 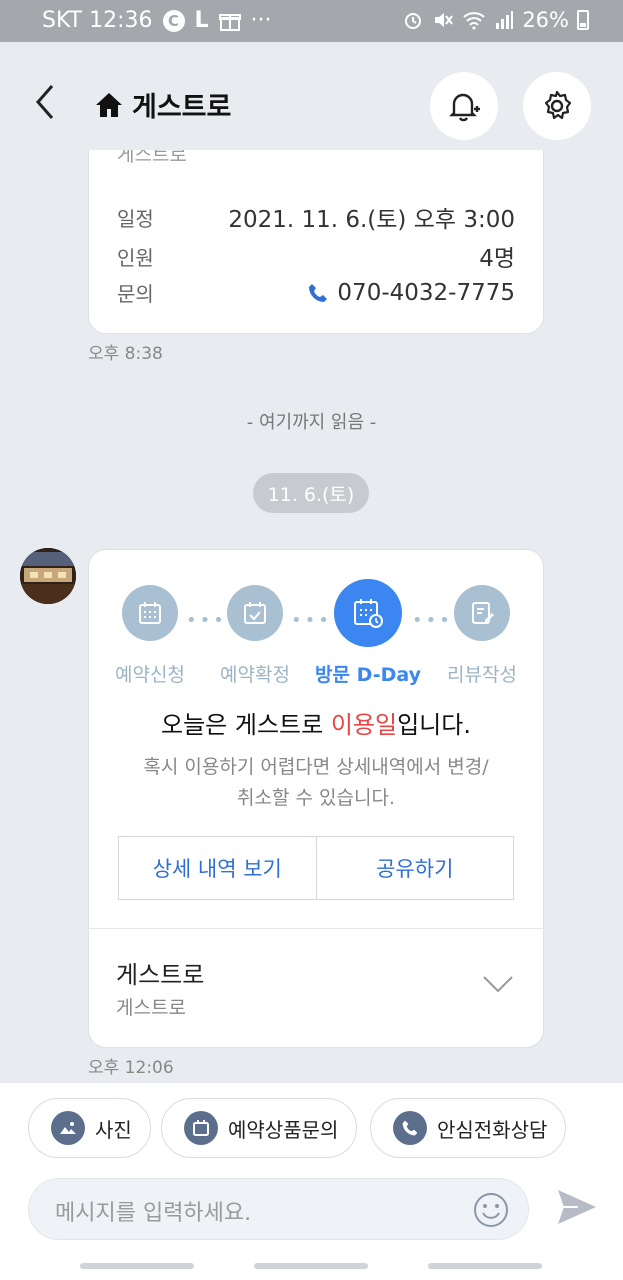 What do you see at coordinates (153, 1213) in the screenshot?
I see `message-placeholder: 메시지를 입력하세요.` at bounding box center [153, 1213].